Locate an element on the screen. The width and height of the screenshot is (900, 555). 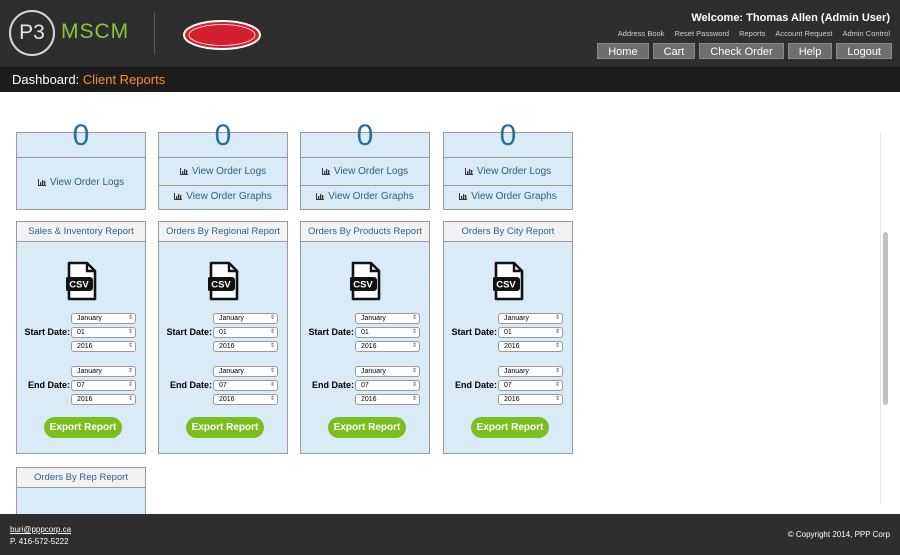
scrollbar-thumb is located at coordinates (885, 318).